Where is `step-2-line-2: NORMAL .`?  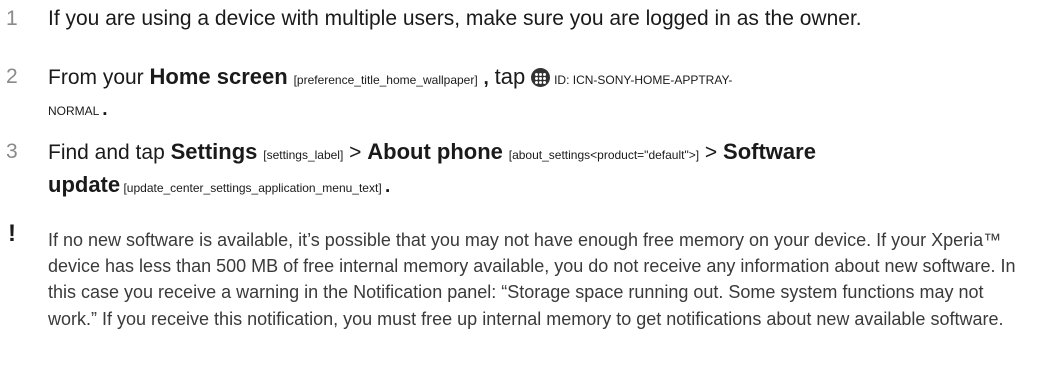
step-2-line-2: NORMAL . is located at coordinates (533, 110).